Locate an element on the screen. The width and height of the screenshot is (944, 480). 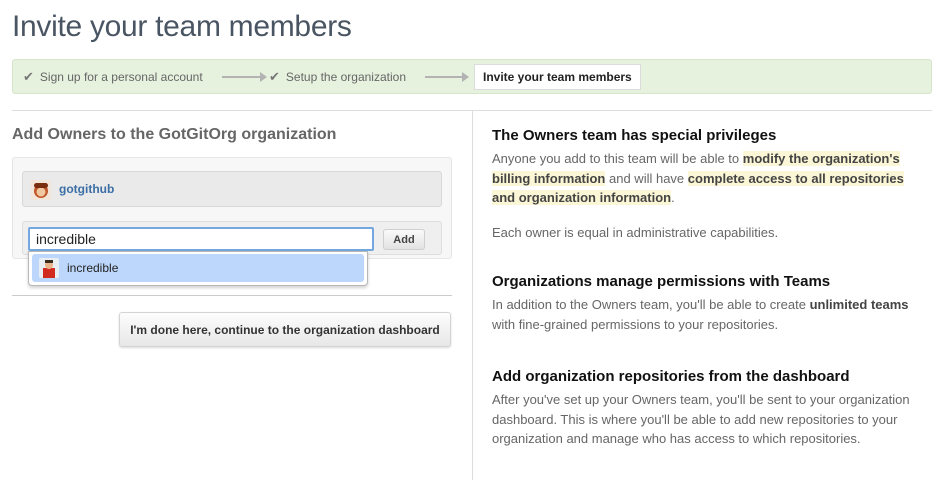
member-row: gotgithub is located at coordinates (232, 189).